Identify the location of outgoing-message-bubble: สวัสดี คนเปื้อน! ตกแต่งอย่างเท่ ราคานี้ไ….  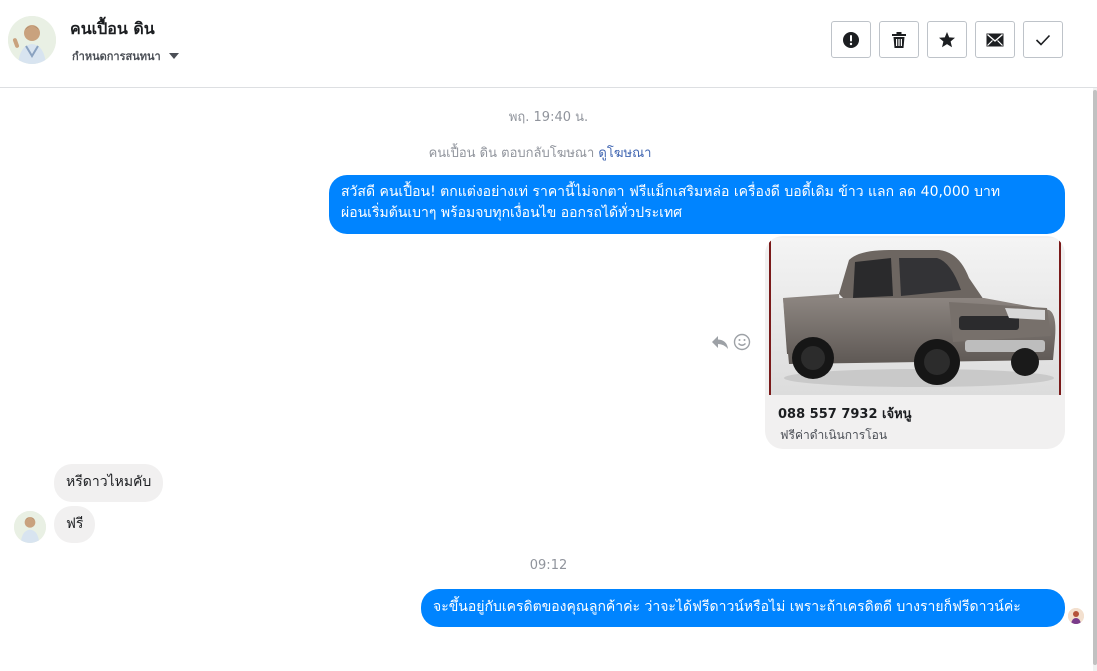
(697, 204).